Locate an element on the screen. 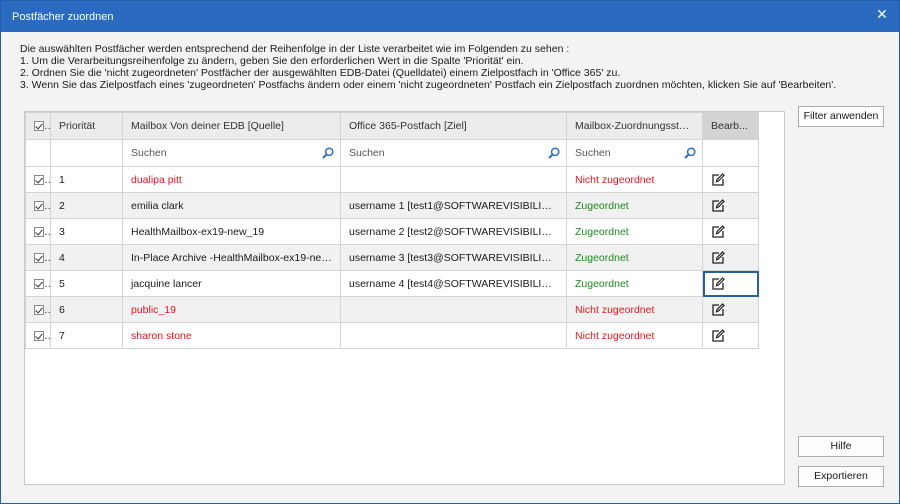  source-mailbox-cell: sharon stone is located at coordinates (231, 335).